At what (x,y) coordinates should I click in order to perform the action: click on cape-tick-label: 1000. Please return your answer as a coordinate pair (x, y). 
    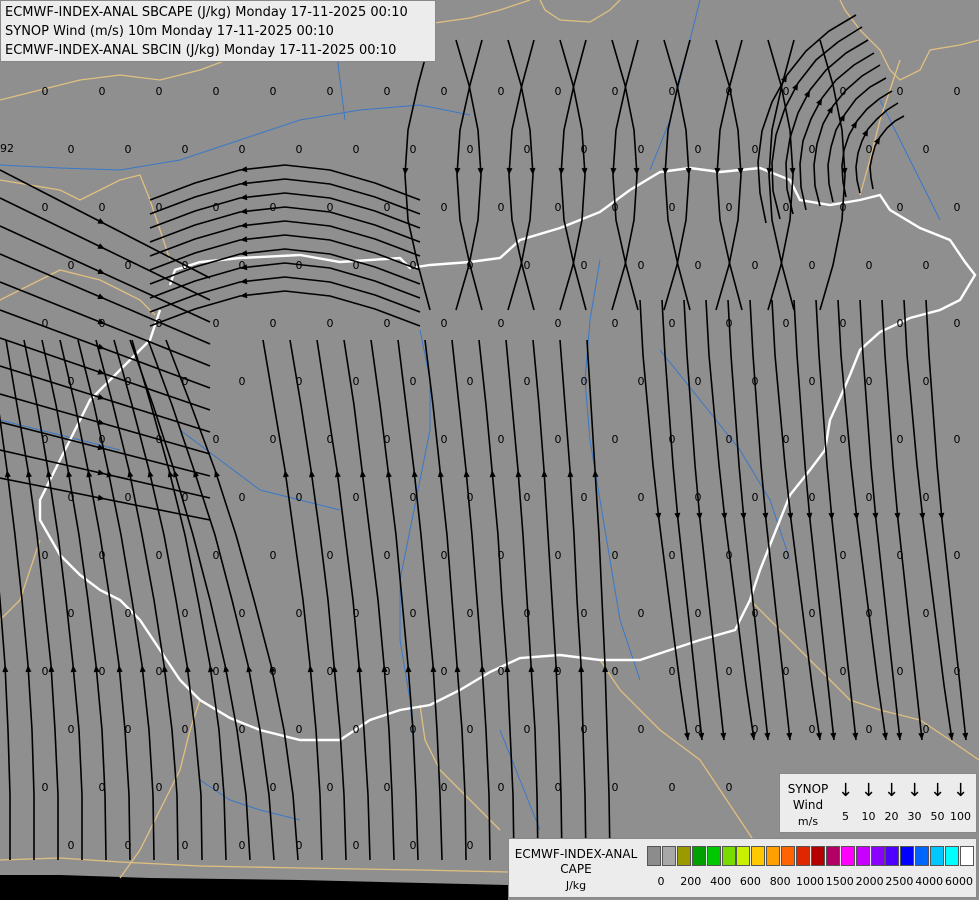
    Looking at the image, I should click on (810, 881).